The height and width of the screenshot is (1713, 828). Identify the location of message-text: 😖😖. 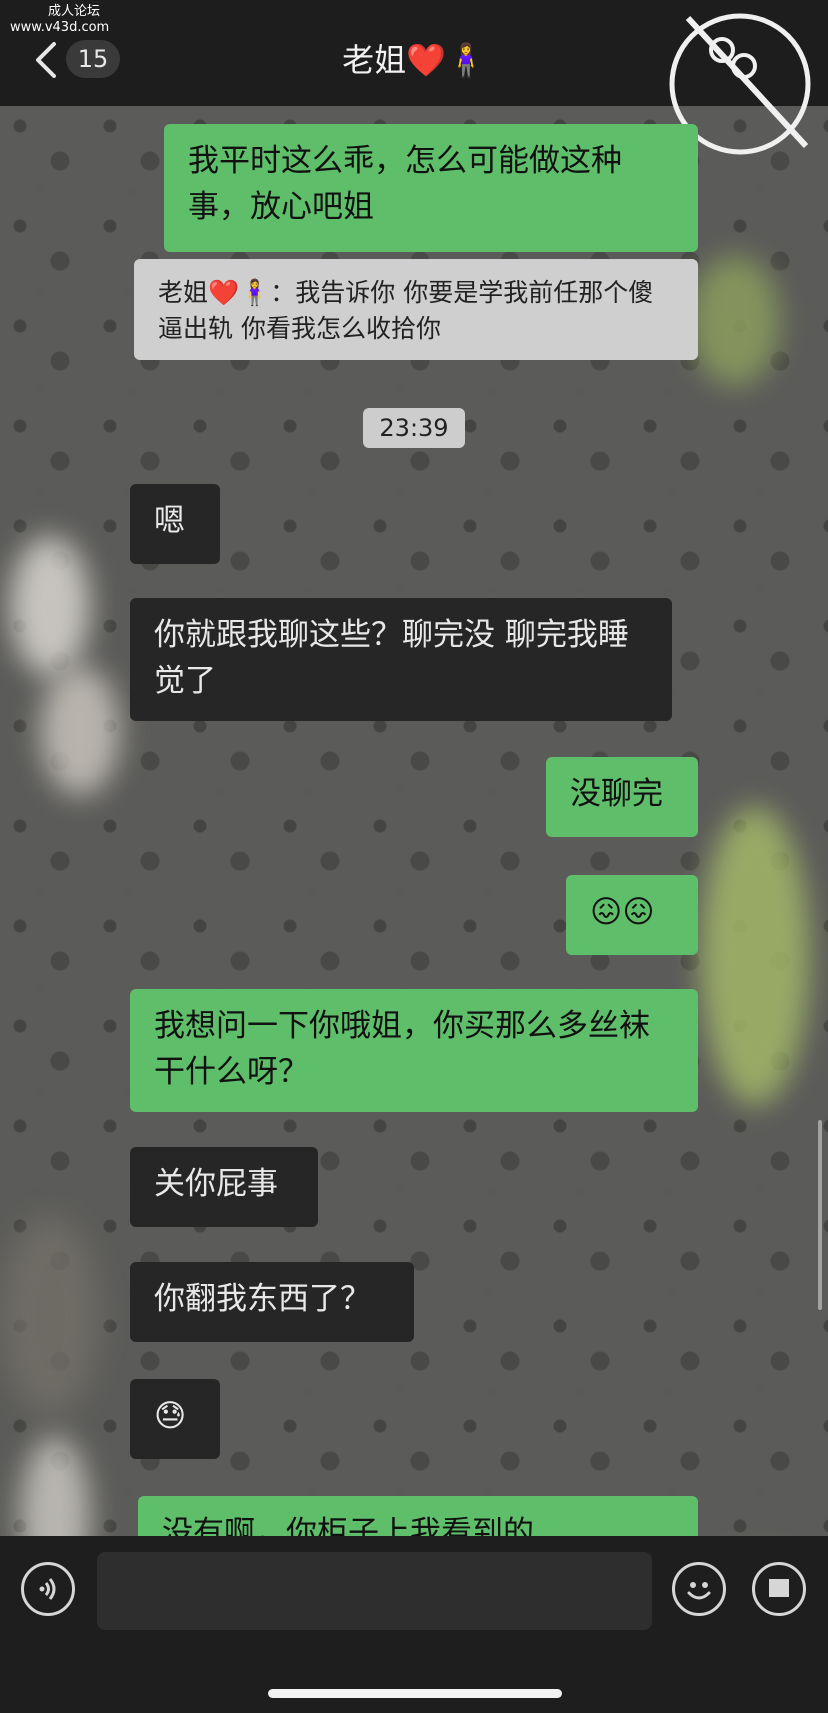
(622, 912).